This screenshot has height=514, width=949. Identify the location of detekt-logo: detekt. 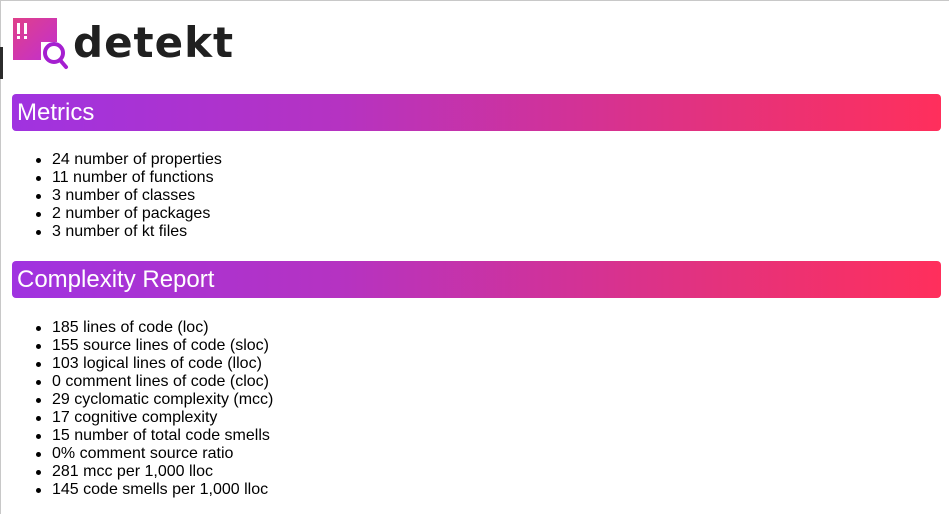
(122, 44).